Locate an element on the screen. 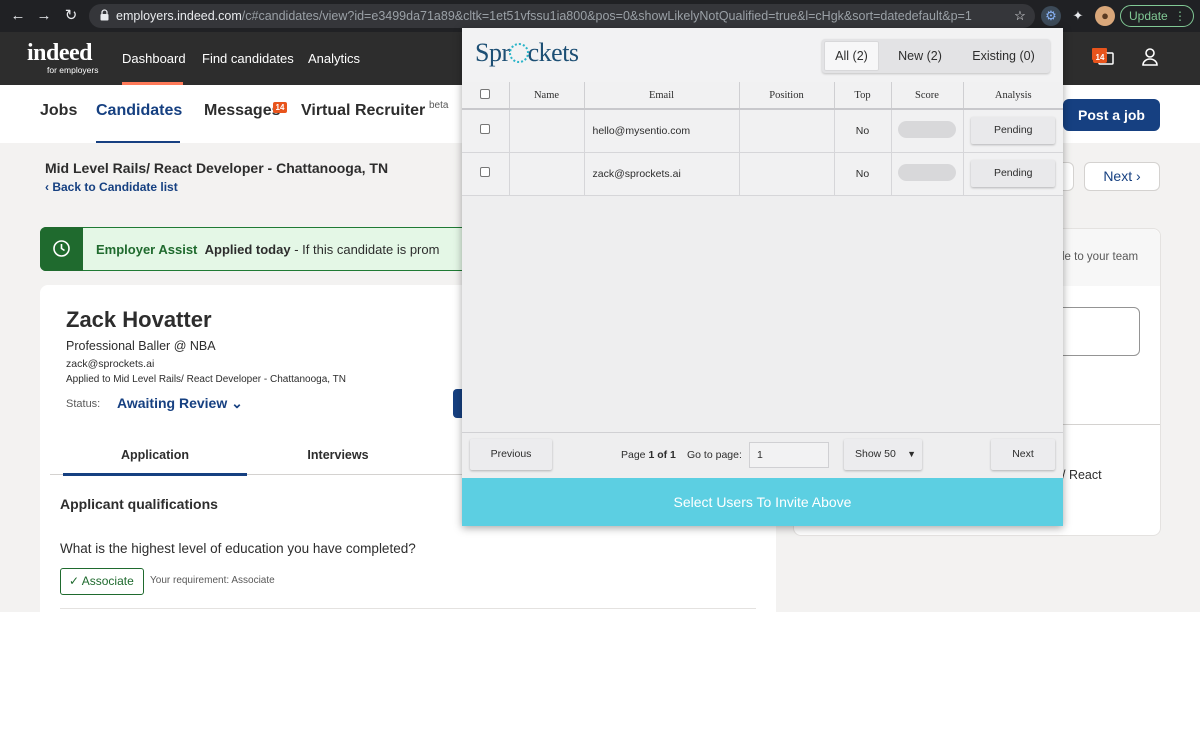  tab-candidates: Candidates is located at coordinates (139, 111).